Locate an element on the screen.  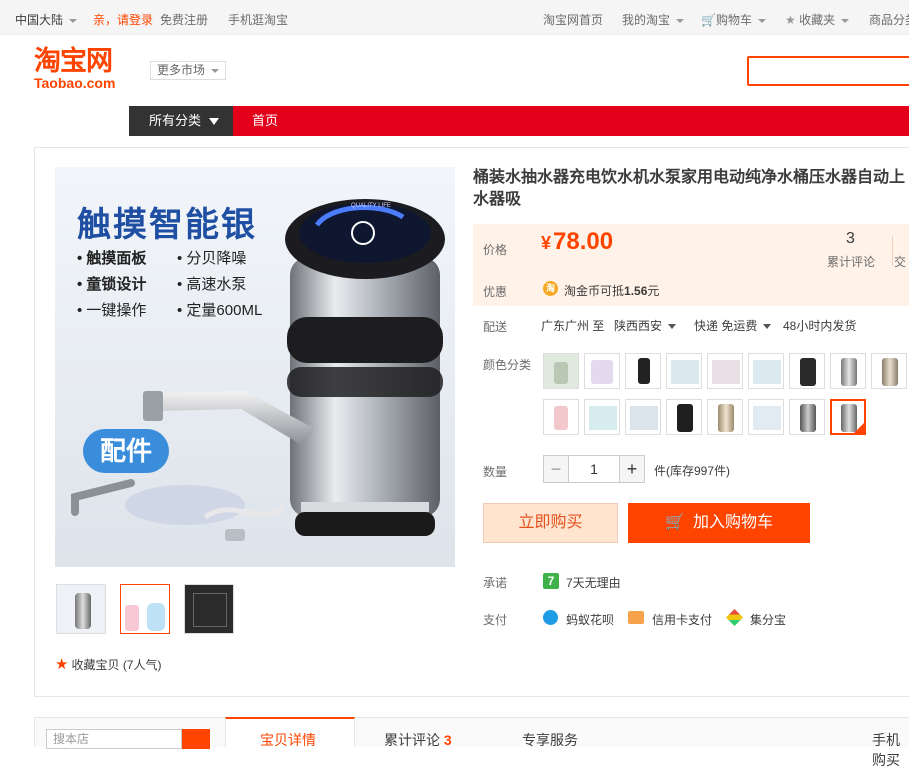
favorites-link: ★ 收藏夹 is located at coordinates (817, 19).